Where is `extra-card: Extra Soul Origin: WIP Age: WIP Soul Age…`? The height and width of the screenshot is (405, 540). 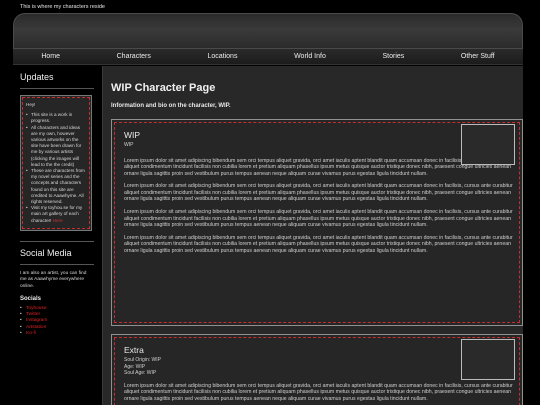 extra-card: Extra Soul Origin: WIP Age: WIP Soul Age… is located at coordinates (317, 369).